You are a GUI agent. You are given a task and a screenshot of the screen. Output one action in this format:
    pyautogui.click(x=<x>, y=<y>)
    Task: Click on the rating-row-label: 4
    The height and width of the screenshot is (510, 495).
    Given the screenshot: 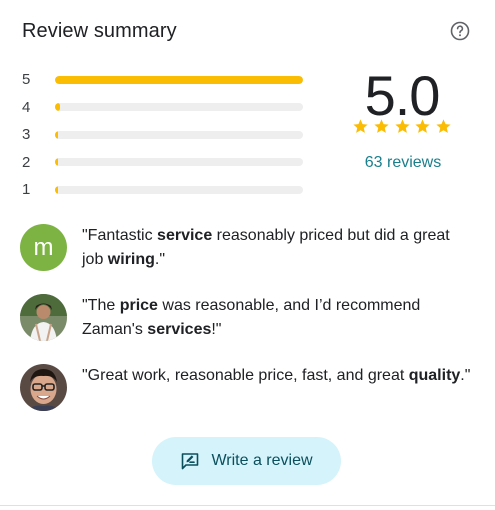 What is the action you would take?
    pyautogui.click(x=26, y=107)
    